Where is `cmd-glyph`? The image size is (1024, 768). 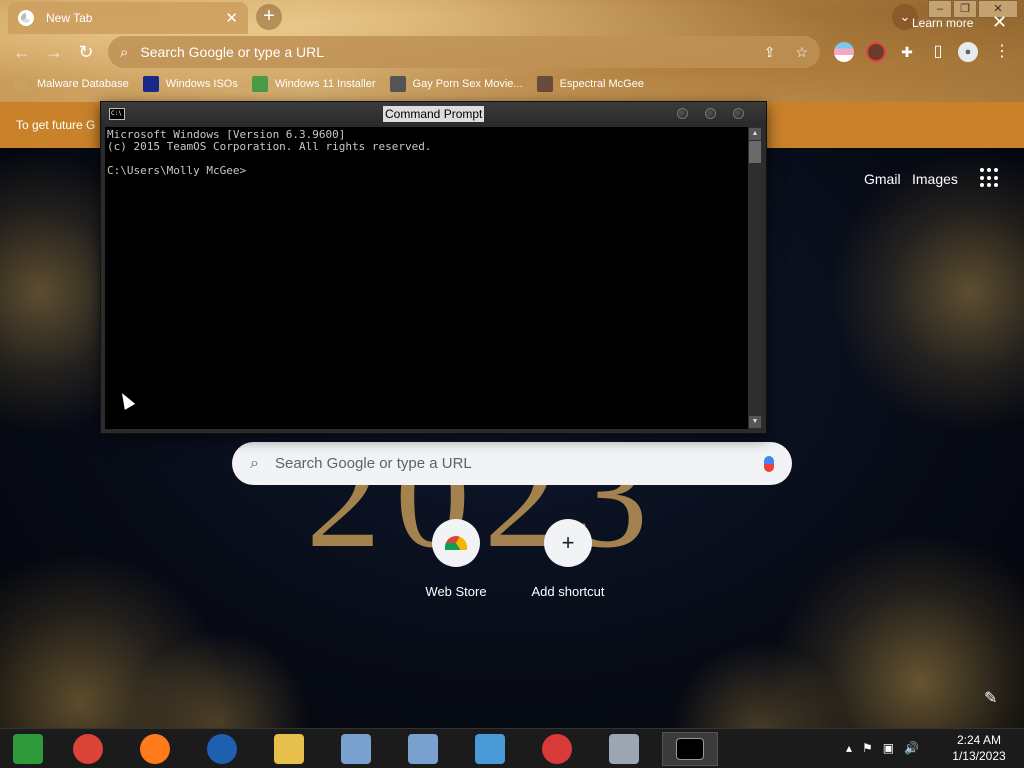 cmd-glyph is located at coordinates (690, 749).